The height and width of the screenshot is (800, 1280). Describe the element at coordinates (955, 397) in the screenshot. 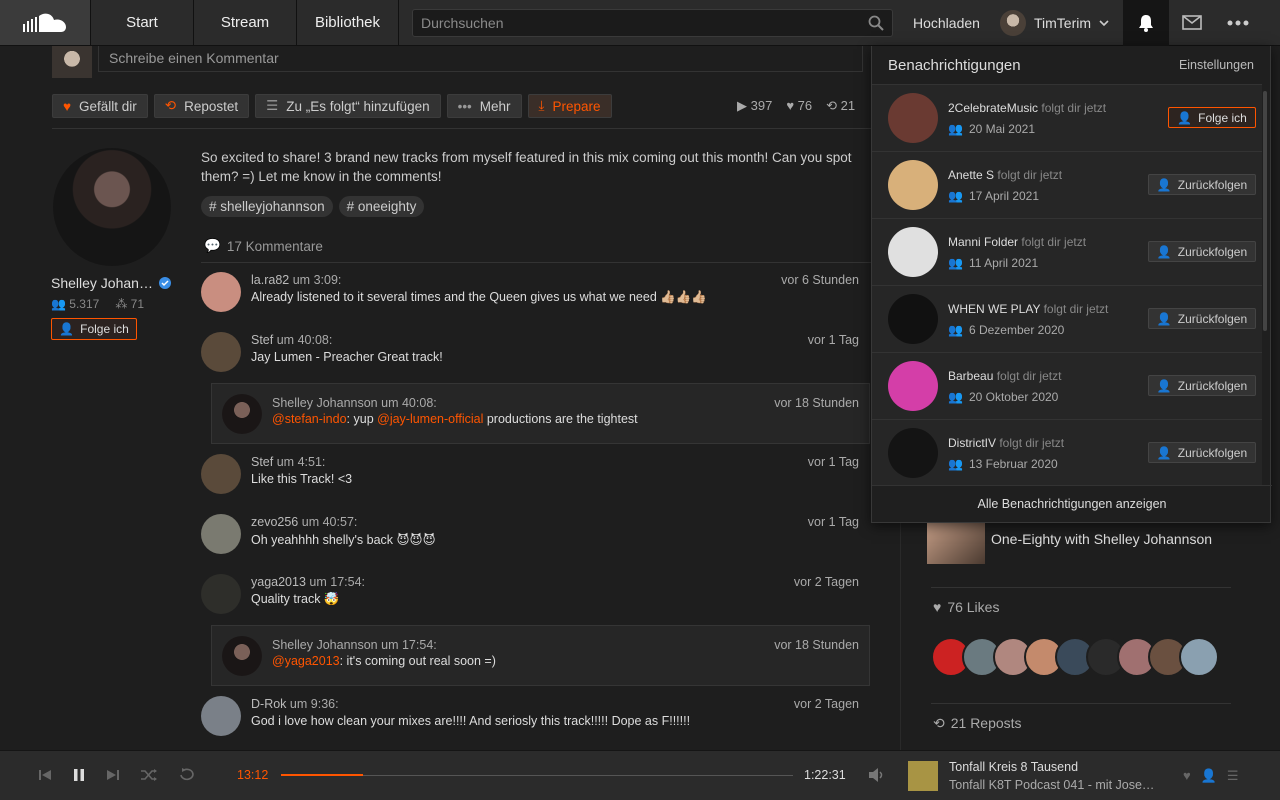

I see `users-icon: 👥` at that location.